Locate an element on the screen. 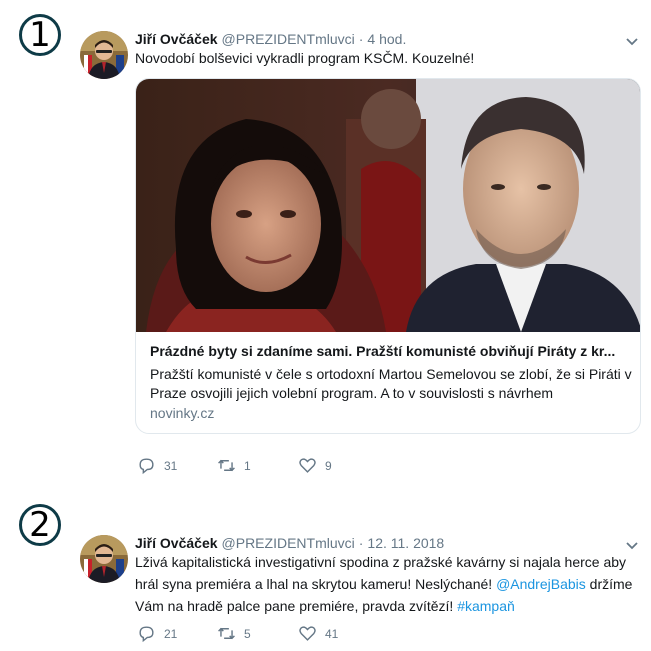  reply-count: 31 is located at coordinates (171, 465).